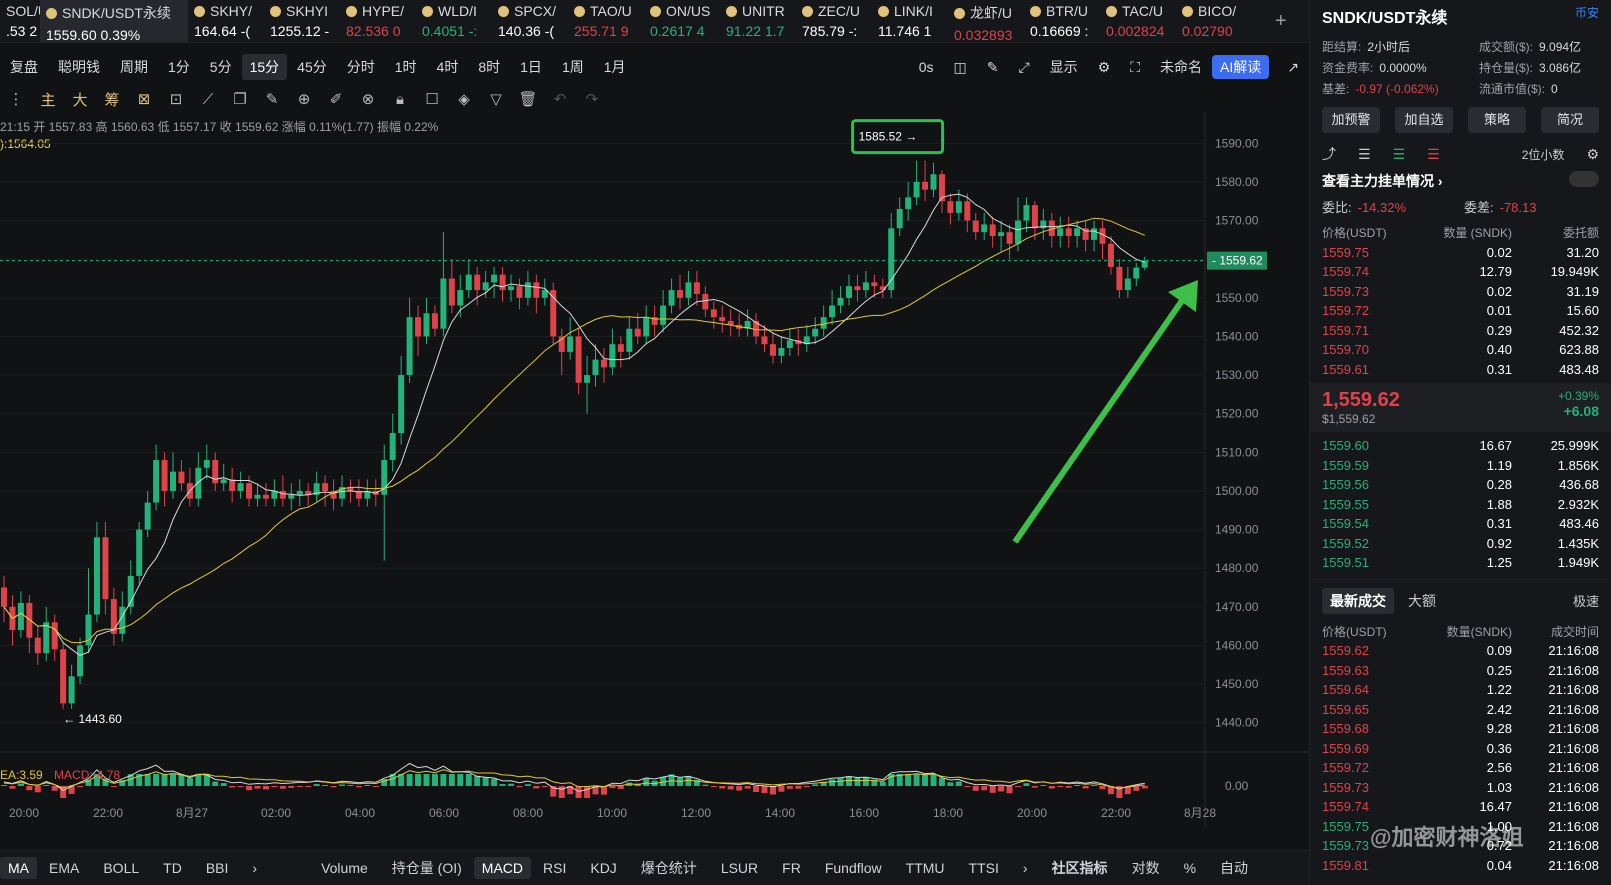  What do you see at coordinates (1460, 331) in the screenshot?
I see `orderbook-row: 1559.71 0.29 452.32` at bounding box center [1460, 331].